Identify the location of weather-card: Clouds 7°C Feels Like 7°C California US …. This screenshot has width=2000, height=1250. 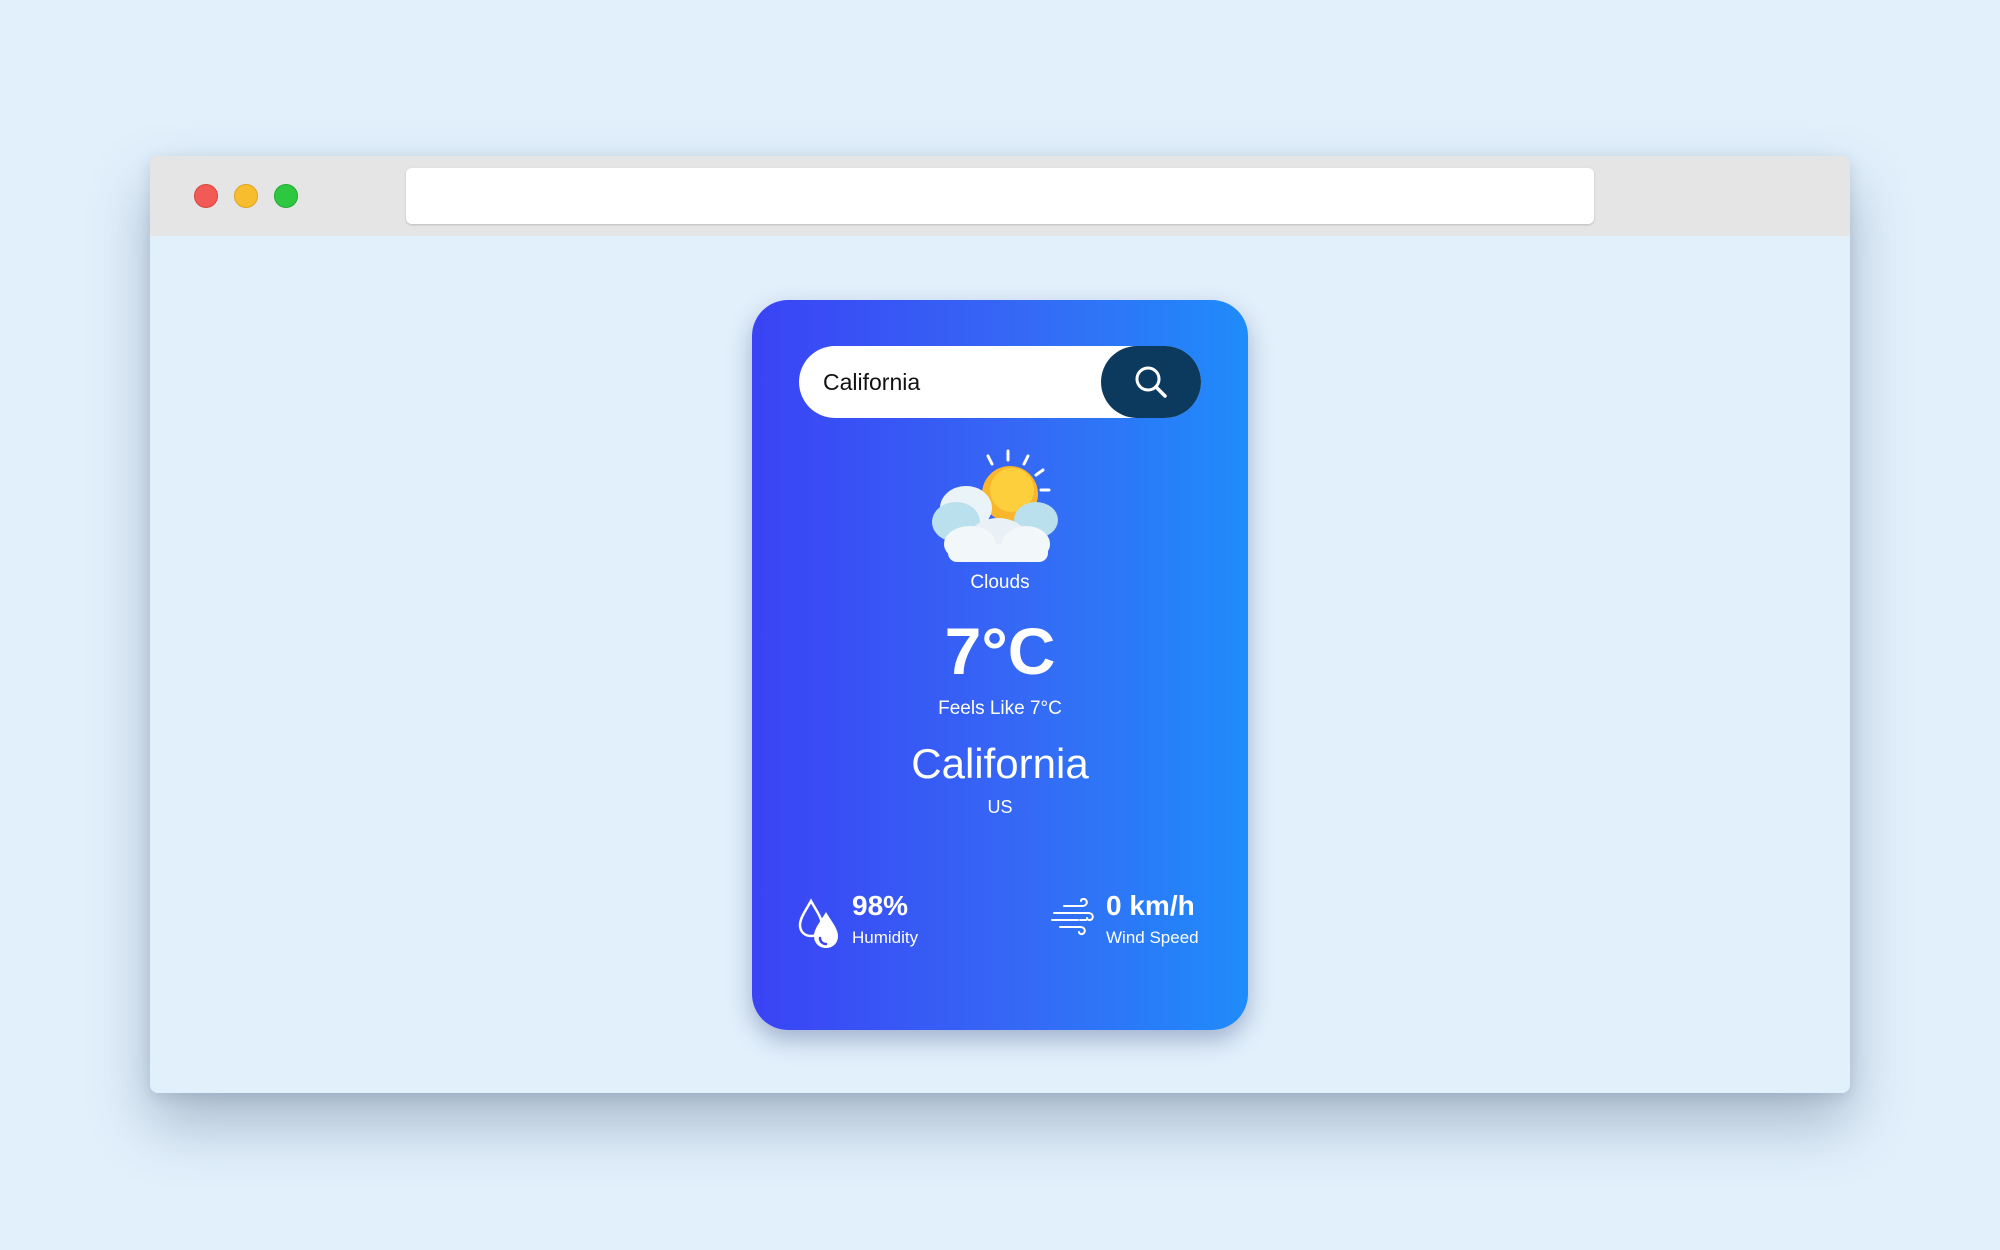
(1000, 665).